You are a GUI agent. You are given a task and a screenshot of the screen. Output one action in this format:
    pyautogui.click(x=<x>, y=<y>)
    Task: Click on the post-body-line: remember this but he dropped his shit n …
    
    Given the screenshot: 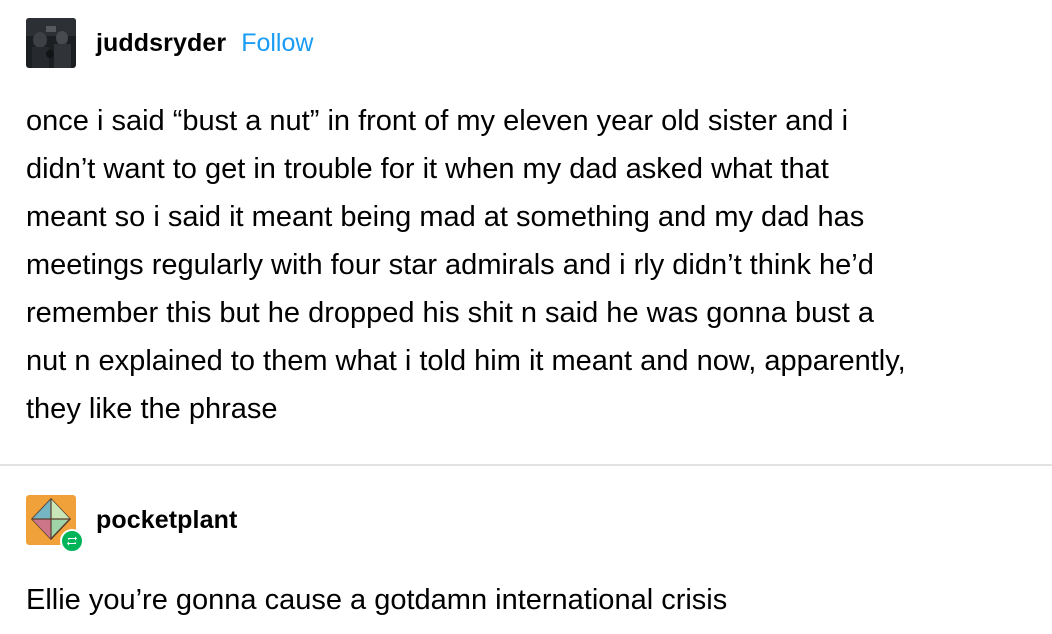 What is the action you would take?
    pyautogui.click(x=450, y=313)
    